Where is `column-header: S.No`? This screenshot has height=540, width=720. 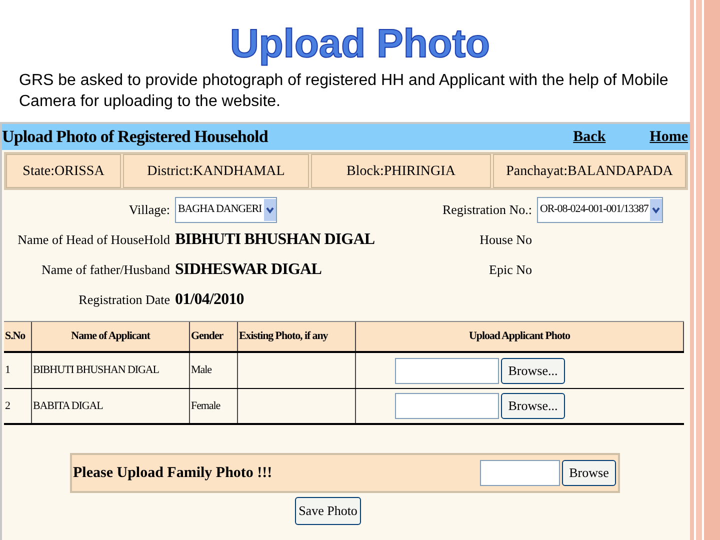
column-header: S.No is located at coordinates (18, 336).